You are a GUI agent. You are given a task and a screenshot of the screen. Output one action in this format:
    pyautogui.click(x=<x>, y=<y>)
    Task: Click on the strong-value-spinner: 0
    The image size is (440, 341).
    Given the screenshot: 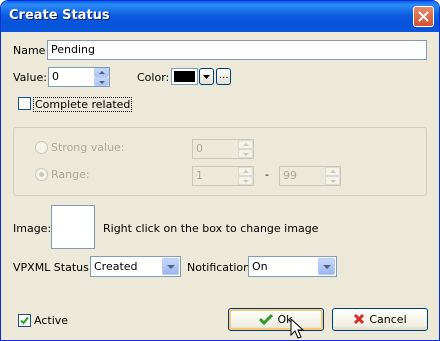 What is the action you would take?
    pyautogui.click(x=223, y=149)
    